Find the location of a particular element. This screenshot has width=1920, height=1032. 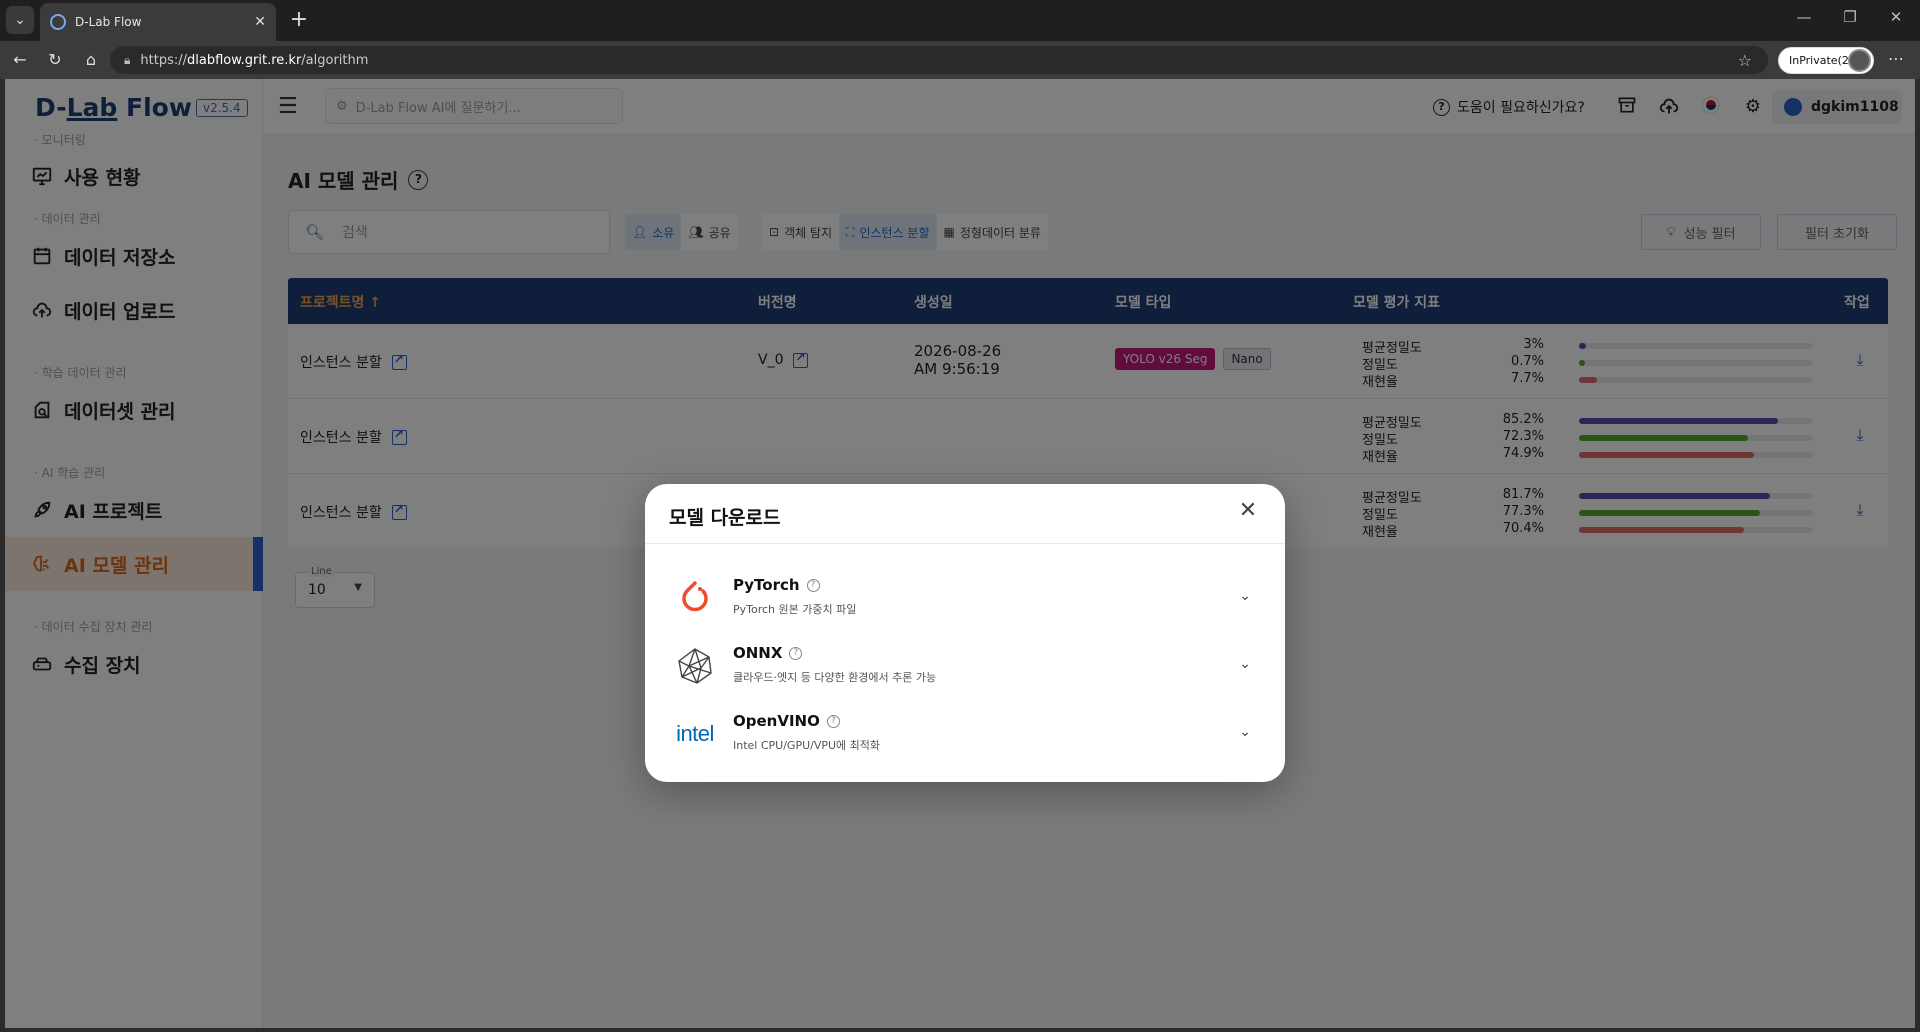

format-option-openvino: intel OpenVINO? Intel CPU/GPU/VPU에 최적화 ⌄ is located at coordinates (965, 734).